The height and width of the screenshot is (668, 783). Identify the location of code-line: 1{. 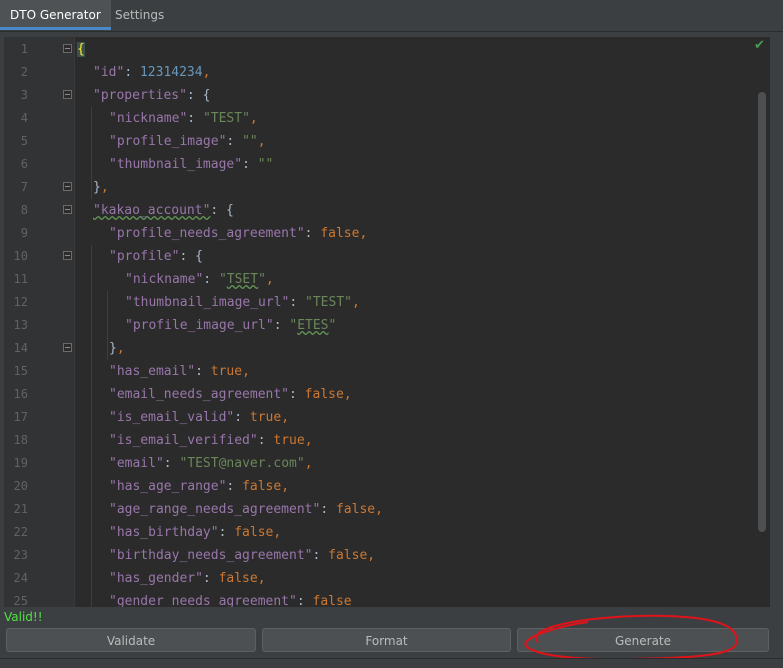
(384, 49).